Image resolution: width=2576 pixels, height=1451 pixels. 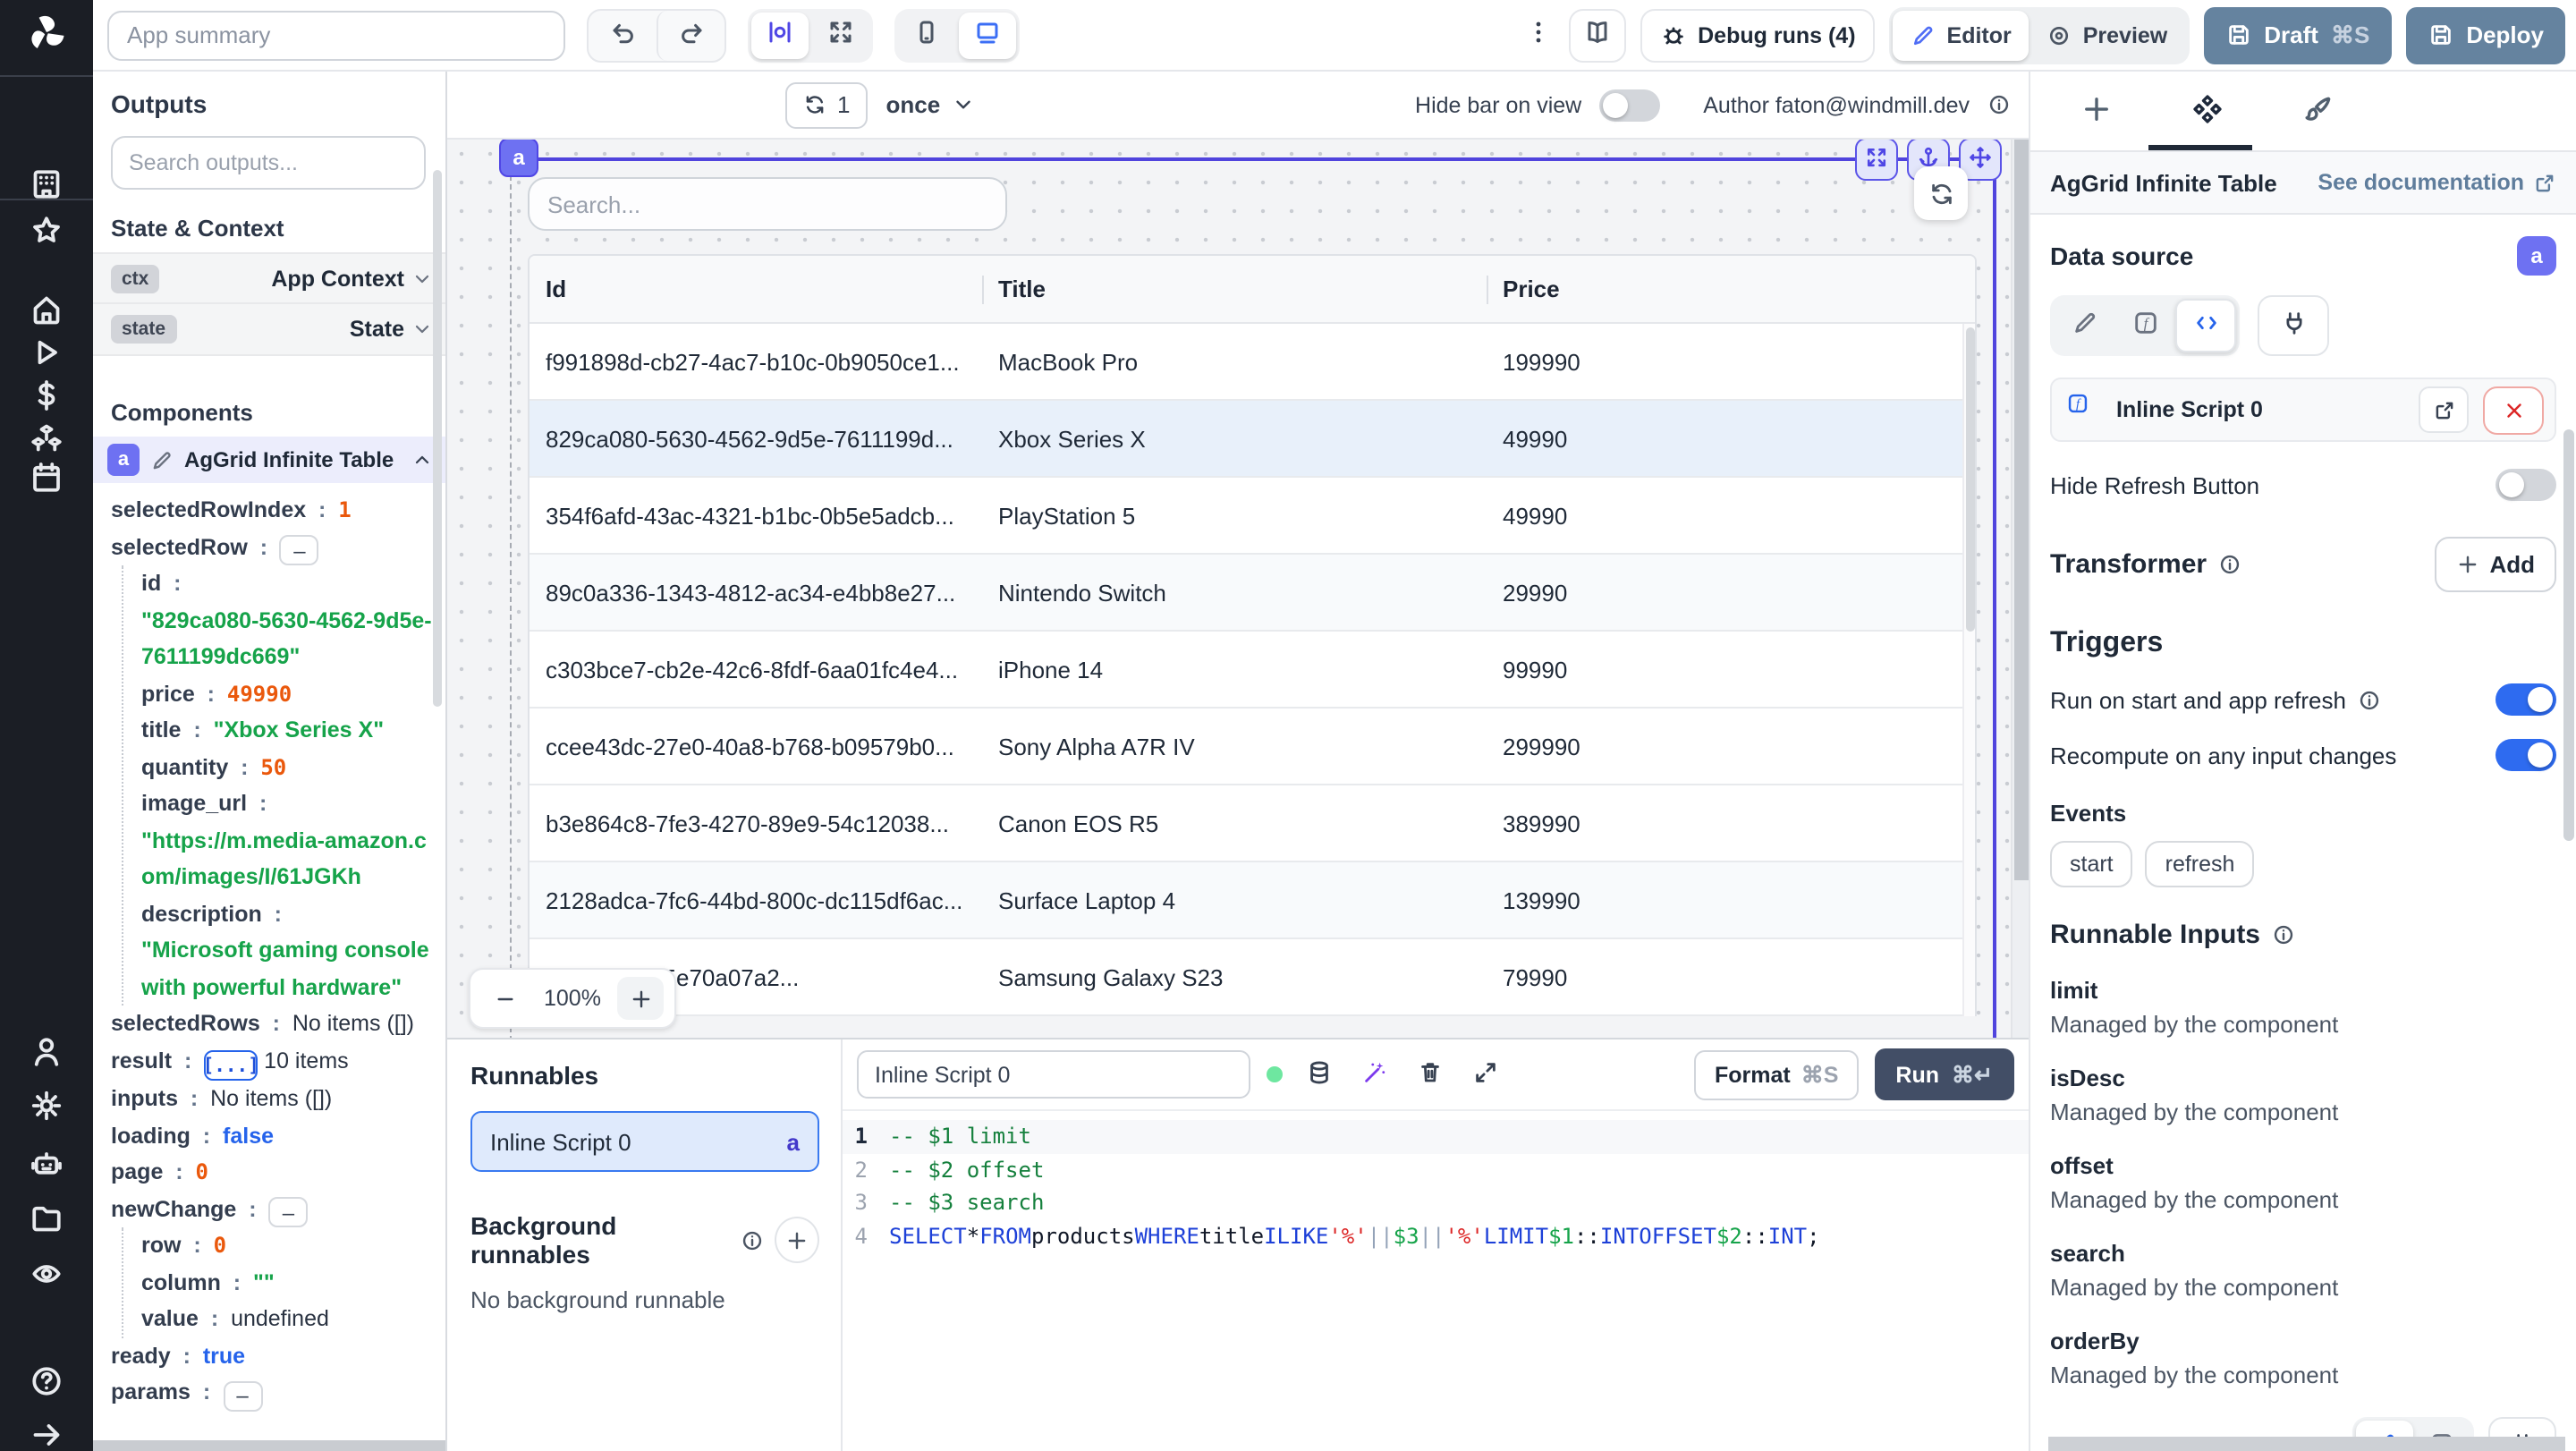 I want to click on search-outputs-input, so click(x=268, y=163).